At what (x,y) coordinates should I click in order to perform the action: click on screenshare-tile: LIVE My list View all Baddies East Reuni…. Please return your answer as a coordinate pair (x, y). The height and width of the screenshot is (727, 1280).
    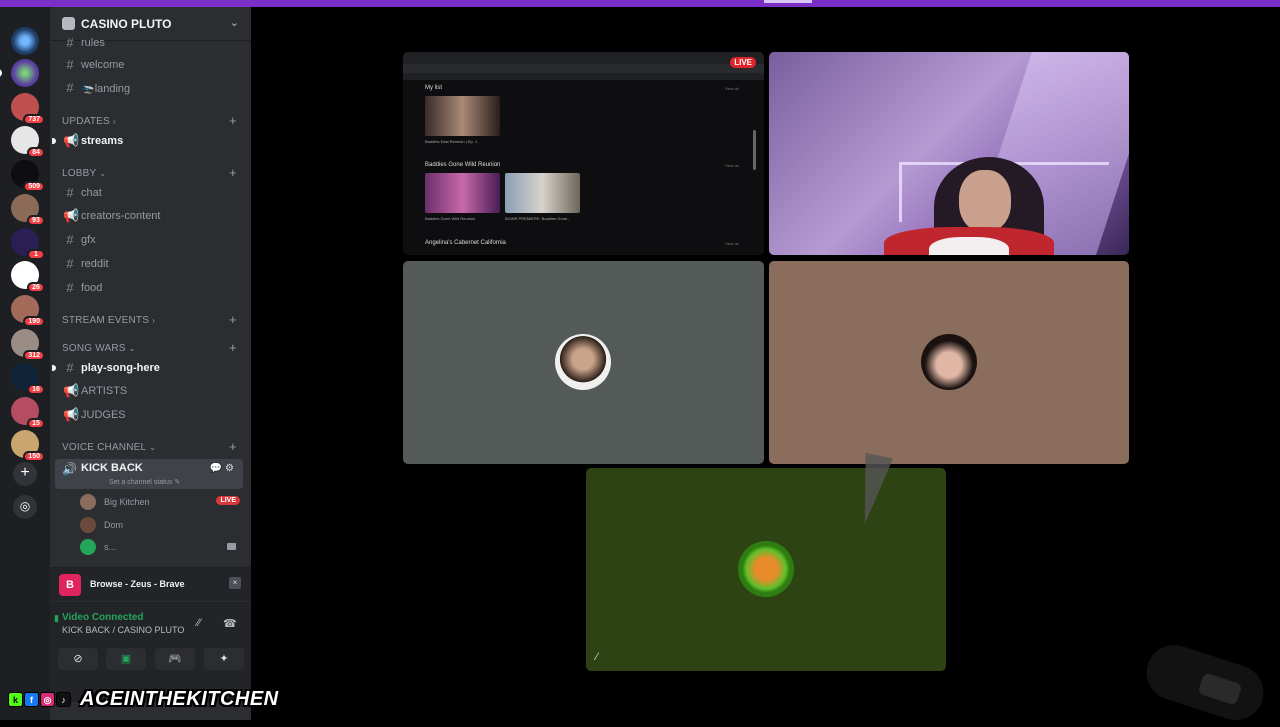
    Looking at the image, I should click on (583, 153).